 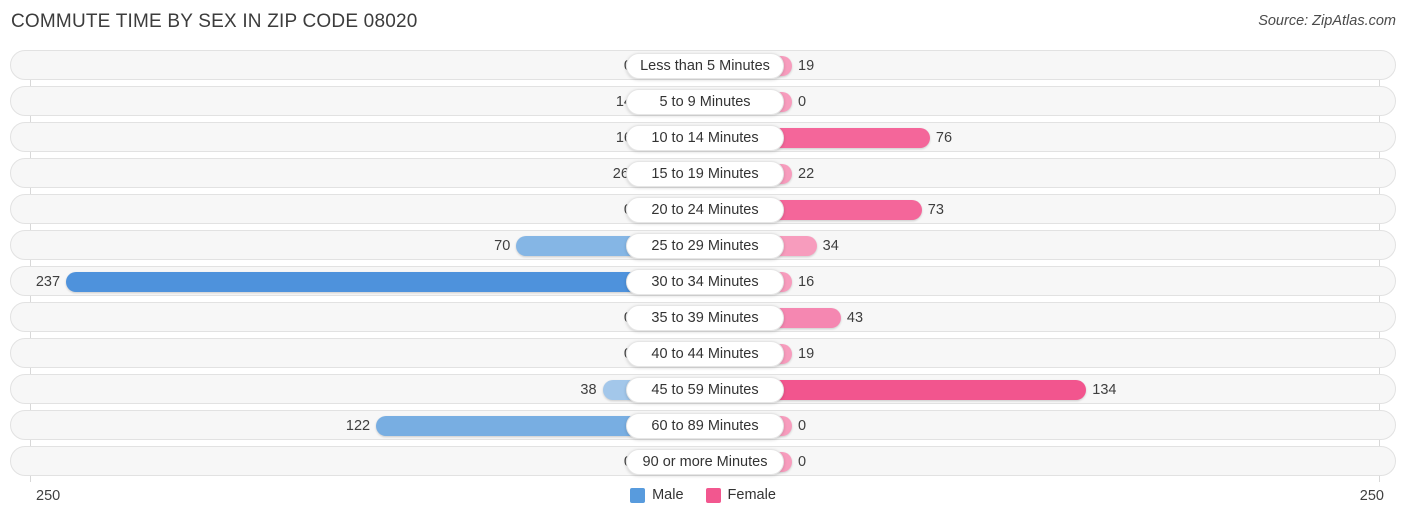 What do you see at coordinates (1327, 21) in the screenshot?
I see `source-attribution: Source: ZipAtlas.com` at bounding box center [1327, 21].